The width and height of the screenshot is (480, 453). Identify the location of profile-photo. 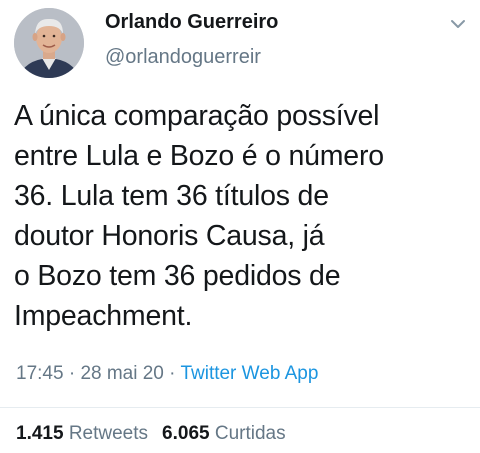
(49, 43).